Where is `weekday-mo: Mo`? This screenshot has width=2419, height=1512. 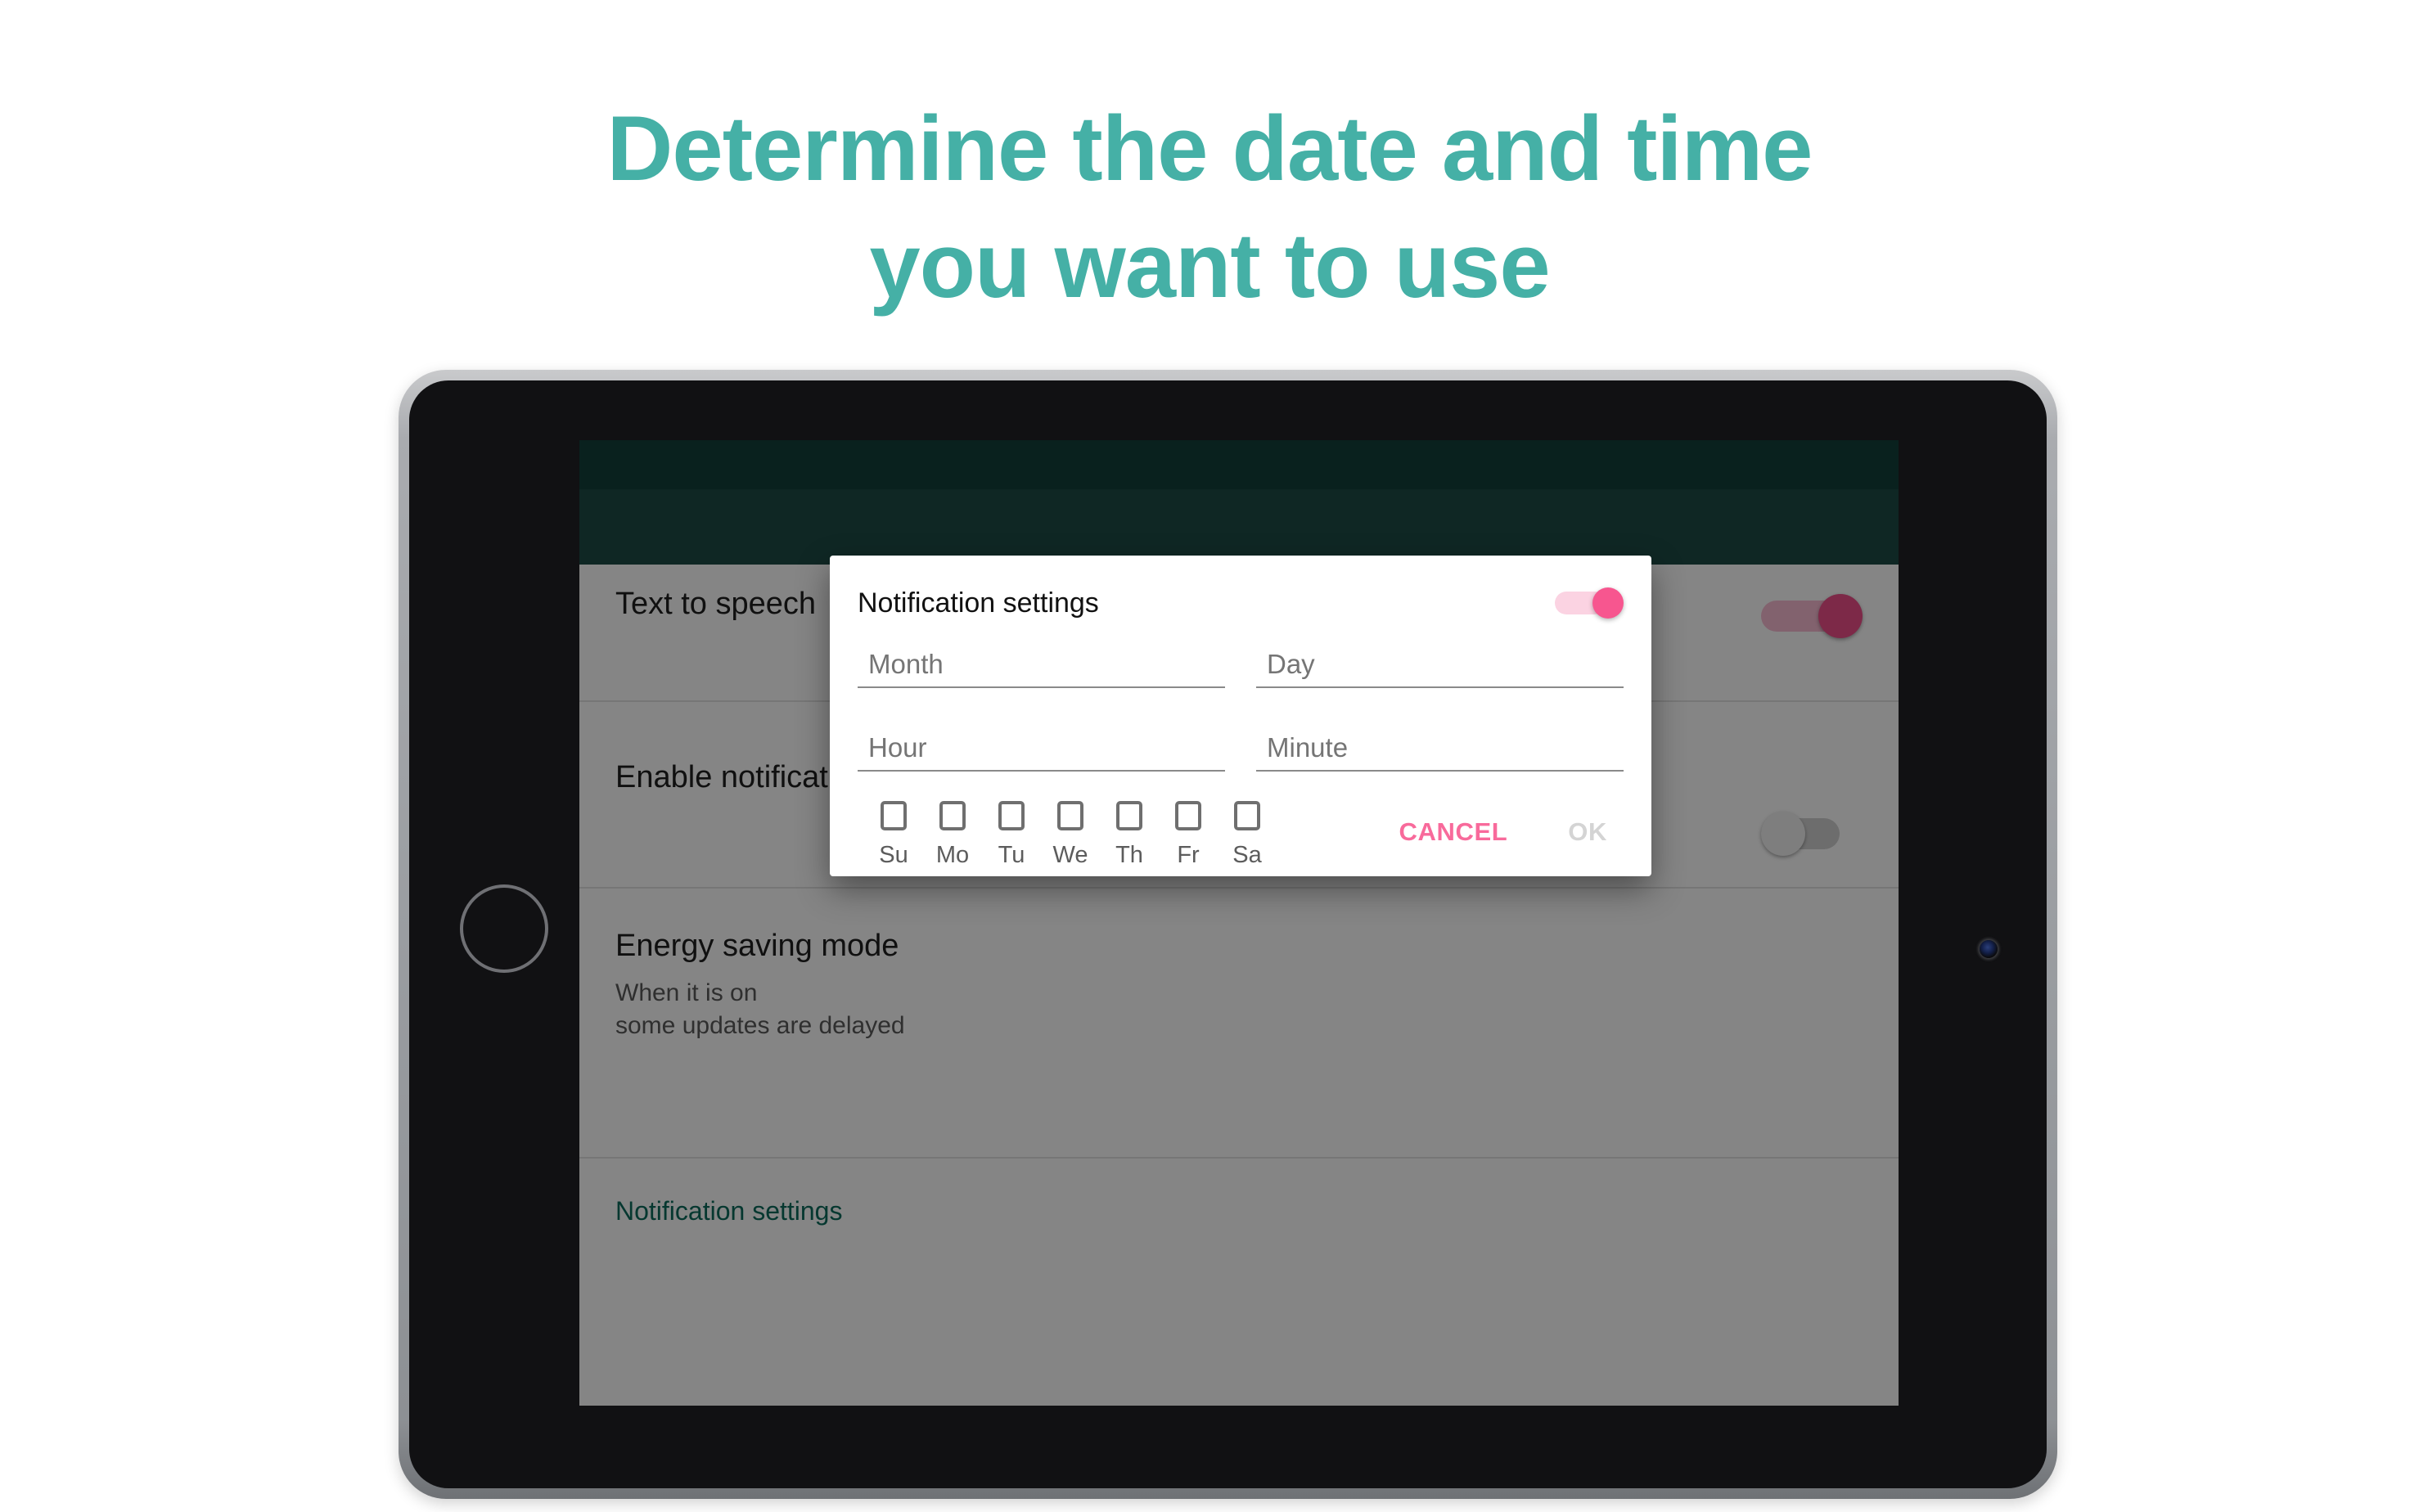 weekday-mo: Mo is located at coordinates (953, 834).